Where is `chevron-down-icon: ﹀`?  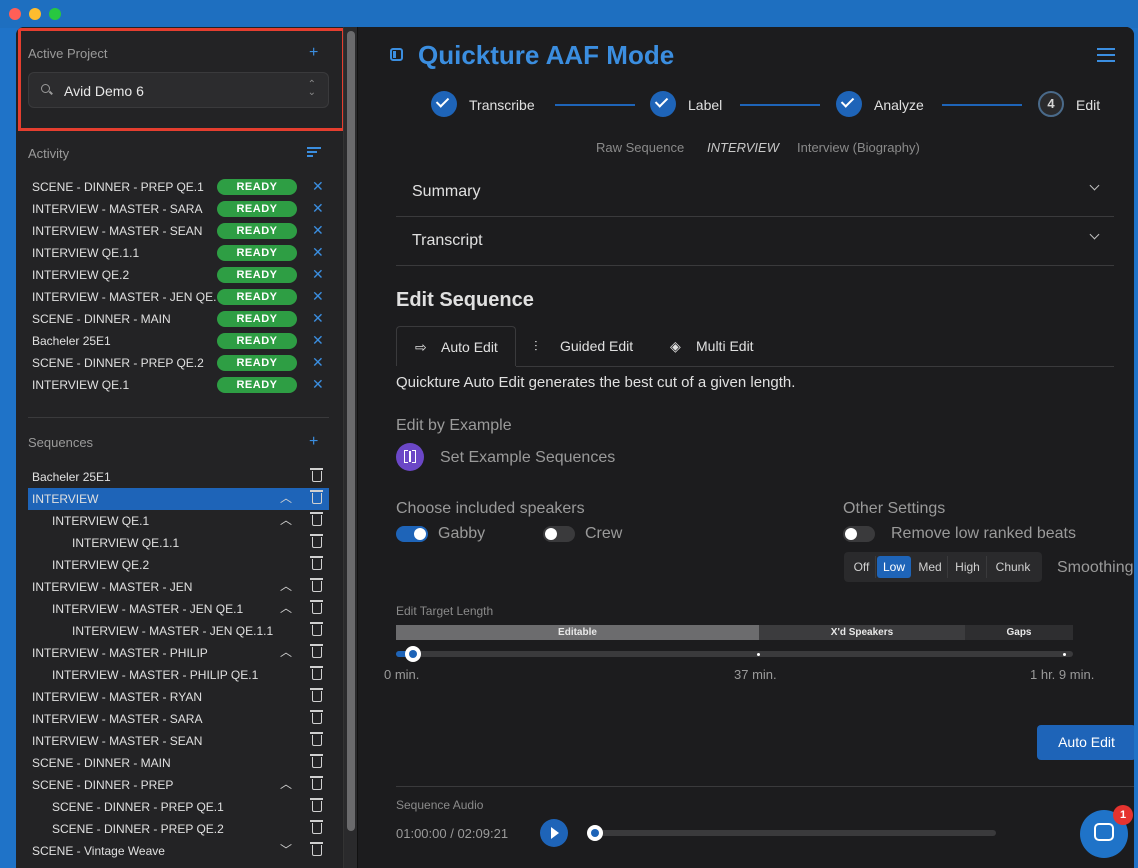 chevron-down-icon: ﹀ is located at coordinates (286, 849).